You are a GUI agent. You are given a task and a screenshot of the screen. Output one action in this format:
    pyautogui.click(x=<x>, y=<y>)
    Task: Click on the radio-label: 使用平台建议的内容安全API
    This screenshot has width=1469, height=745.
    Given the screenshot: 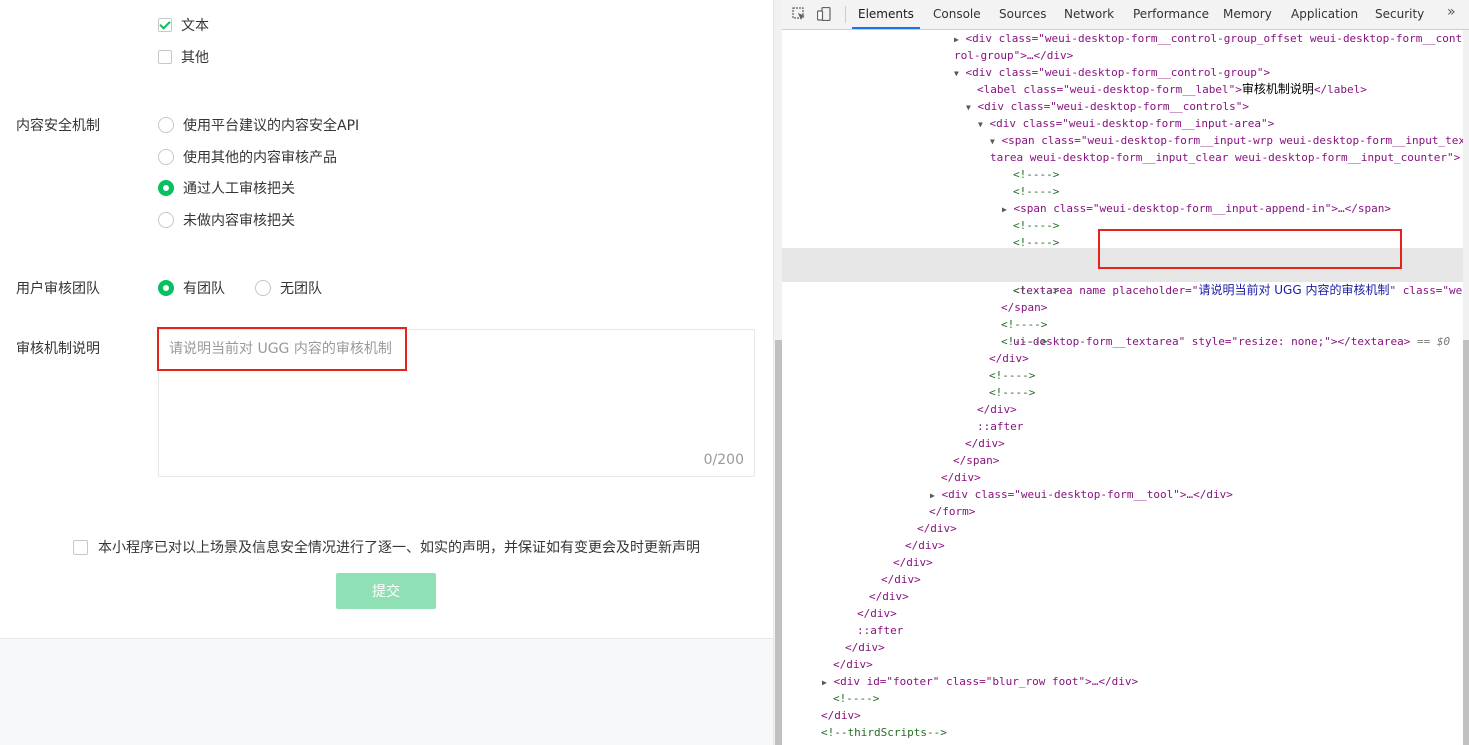 What is the action you would take?
    pyautogui.click(x=271, y=126)
    